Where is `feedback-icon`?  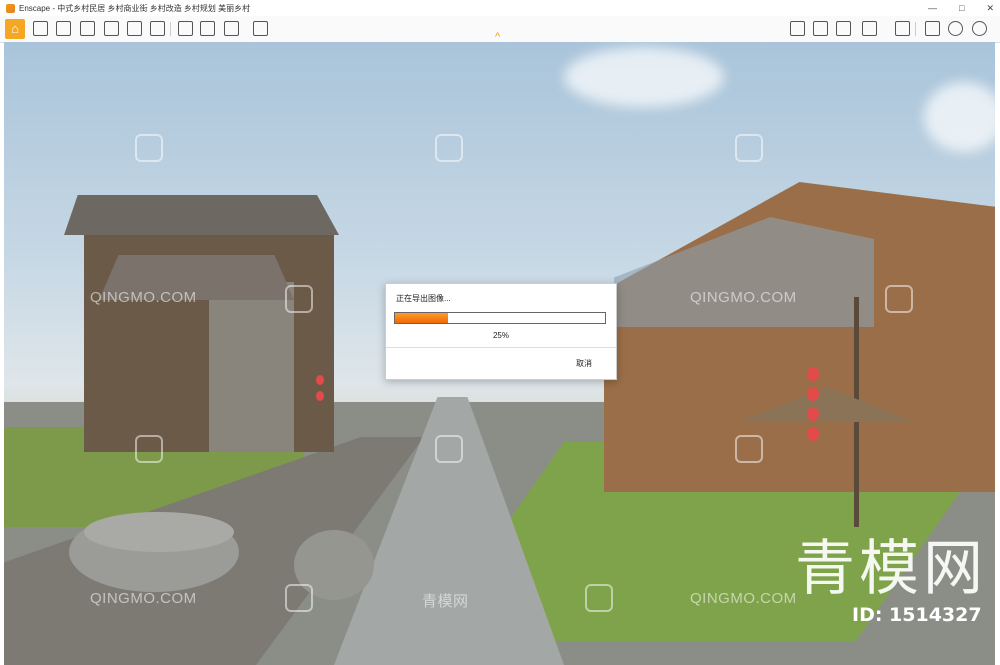
feedback-icon is located at coordinates (902, 28).